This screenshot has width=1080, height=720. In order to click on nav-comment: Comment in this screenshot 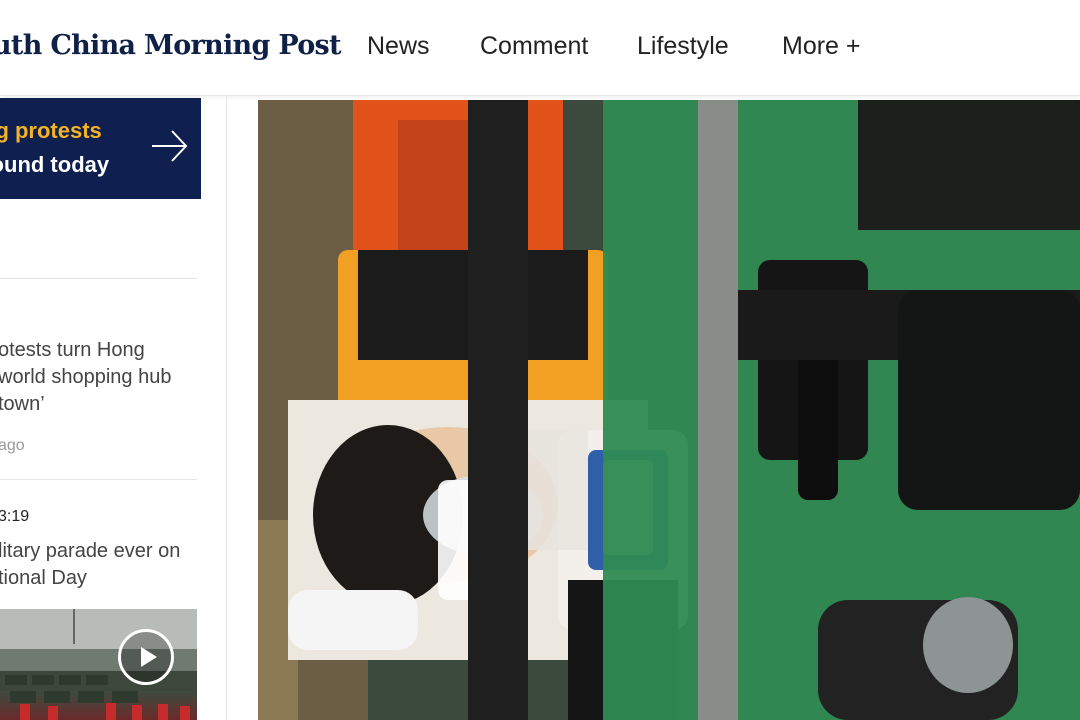, I will do `click(534, 46)`.